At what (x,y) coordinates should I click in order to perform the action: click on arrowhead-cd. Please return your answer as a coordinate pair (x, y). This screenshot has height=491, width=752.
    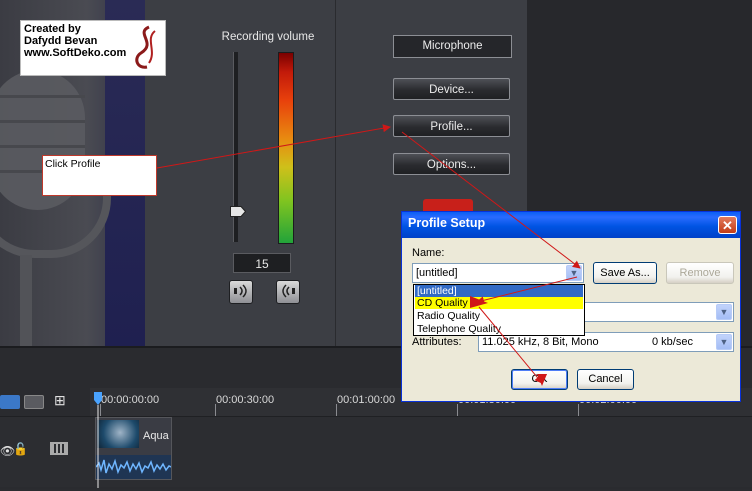
    Looking at the image, I should click on (479, 302).